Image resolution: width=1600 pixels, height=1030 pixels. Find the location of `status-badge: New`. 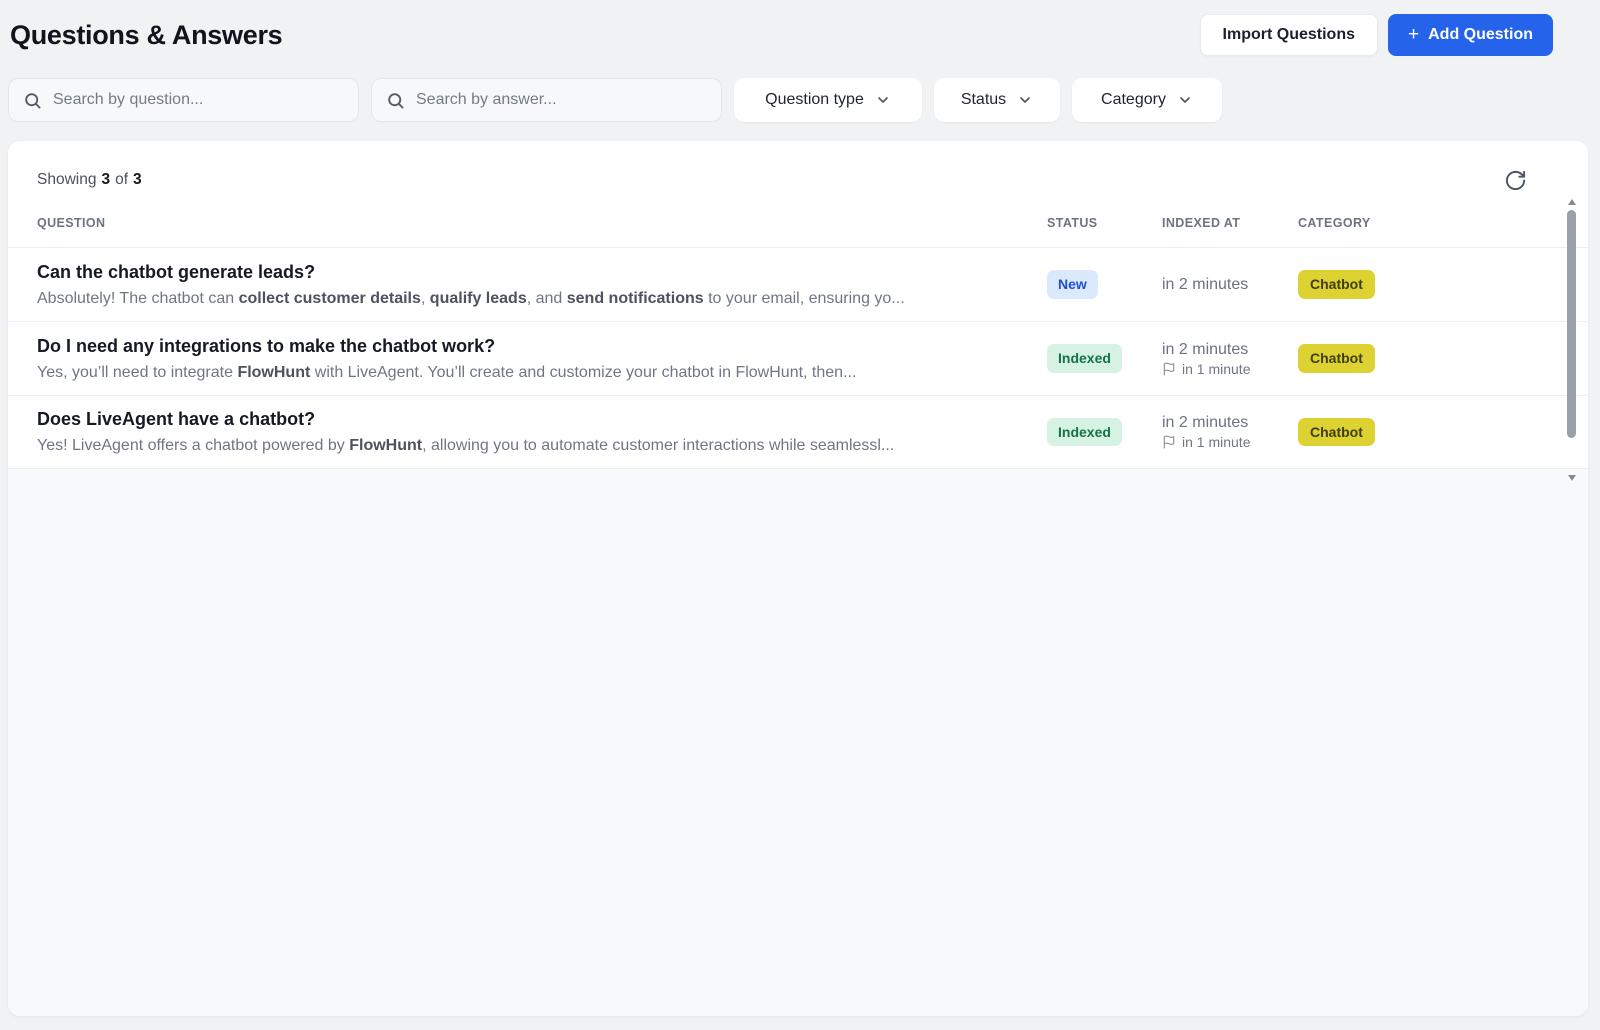

status-badge: New is located at coordinates (1072, 284).